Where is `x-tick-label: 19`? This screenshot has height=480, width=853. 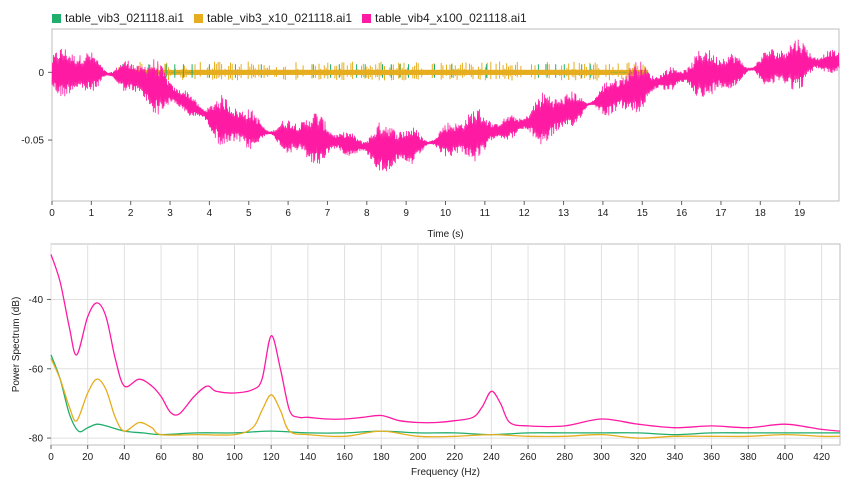 x-tick-label: 19 is located at coordinates (800, 213).